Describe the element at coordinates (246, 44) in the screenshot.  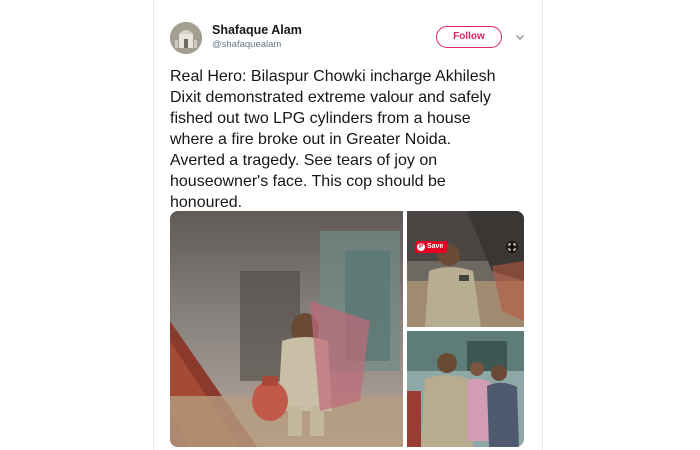
I see `user-handle: @shafaquealam` at that location.